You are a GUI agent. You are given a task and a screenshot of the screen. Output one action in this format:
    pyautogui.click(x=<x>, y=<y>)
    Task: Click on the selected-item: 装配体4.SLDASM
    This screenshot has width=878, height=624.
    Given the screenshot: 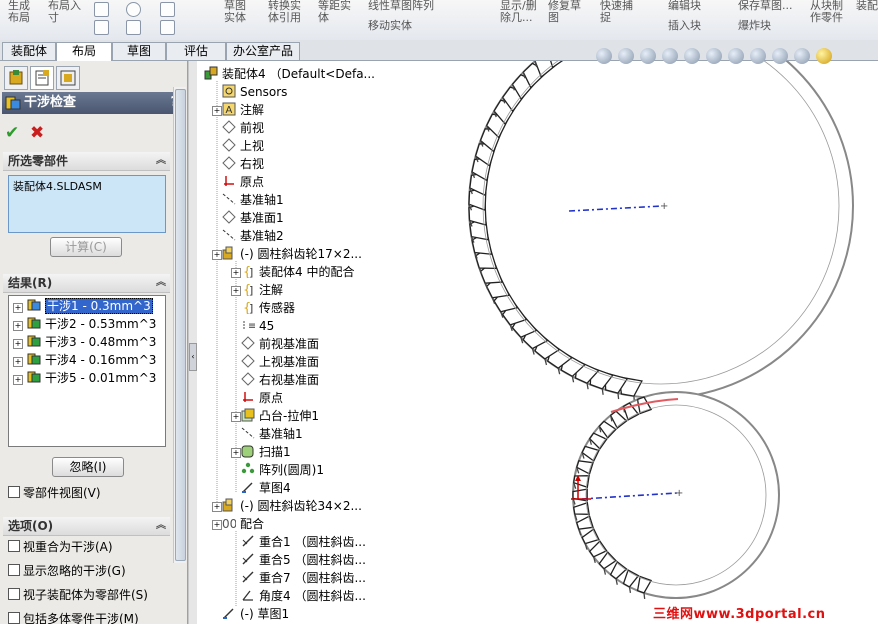 What is the action you would take?
    pyautogui.click(x=87, y=186)
    